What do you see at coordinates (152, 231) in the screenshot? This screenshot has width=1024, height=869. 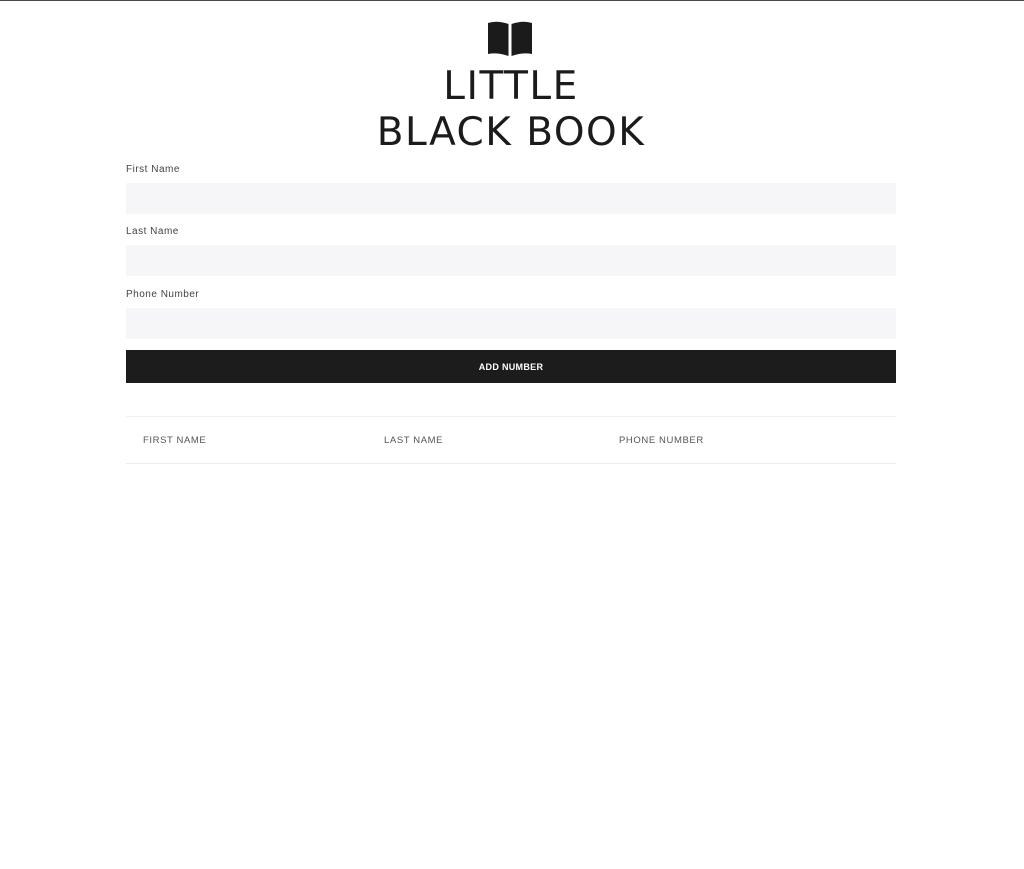 I see `last-name-label: Last Name` at bounding box center [152, 231].